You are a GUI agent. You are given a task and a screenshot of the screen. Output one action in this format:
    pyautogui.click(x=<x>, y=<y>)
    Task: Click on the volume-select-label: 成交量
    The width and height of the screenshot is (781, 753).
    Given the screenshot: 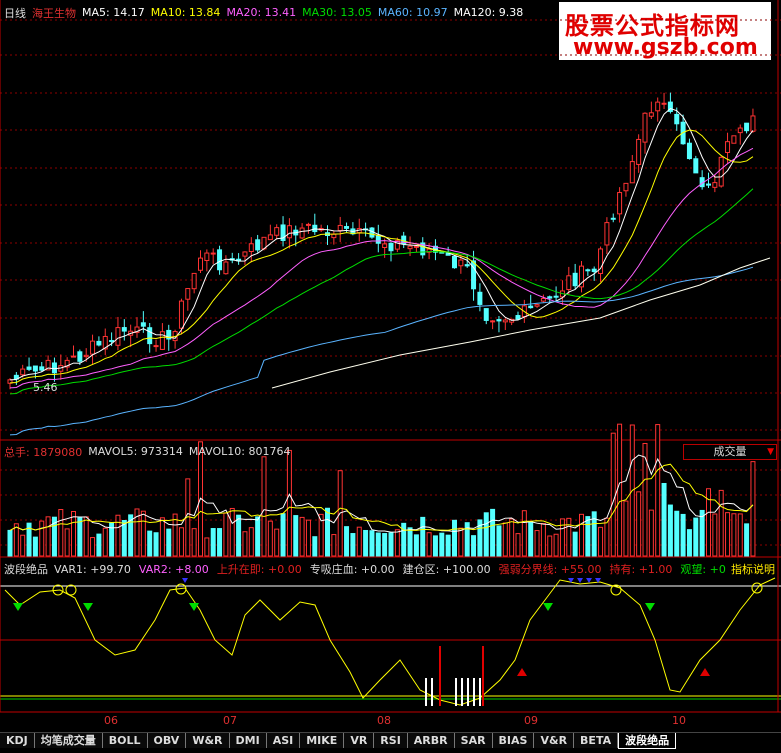 What is the action you would take?
    pyautogui.click(x=730, y=451)
    